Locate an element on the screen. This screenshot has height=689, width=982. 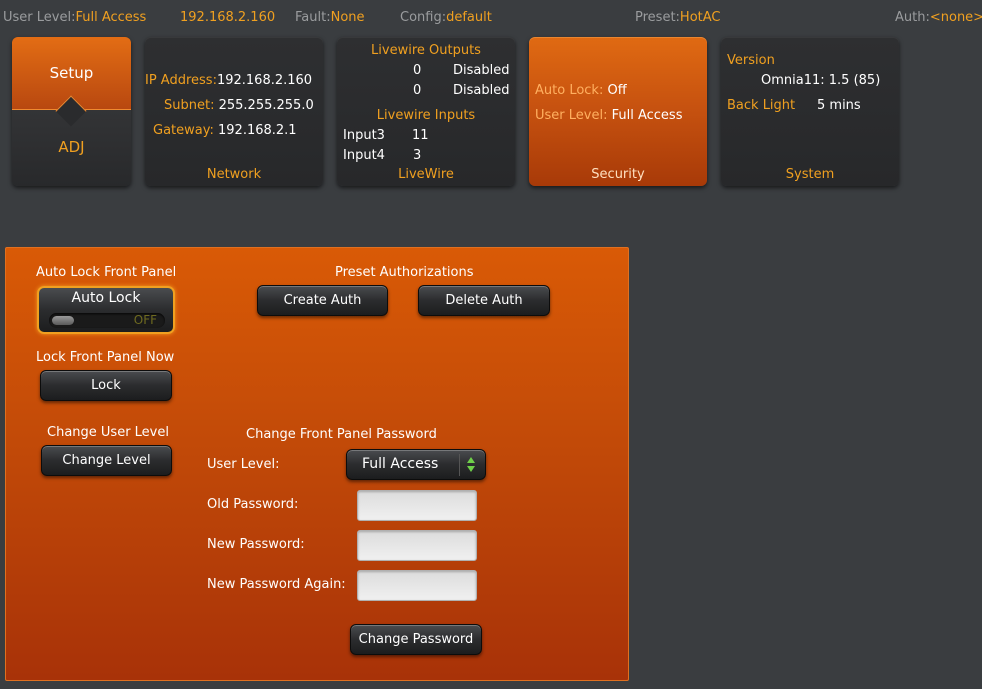
user-level-label: User Level: is located at coordinates (243, 464).